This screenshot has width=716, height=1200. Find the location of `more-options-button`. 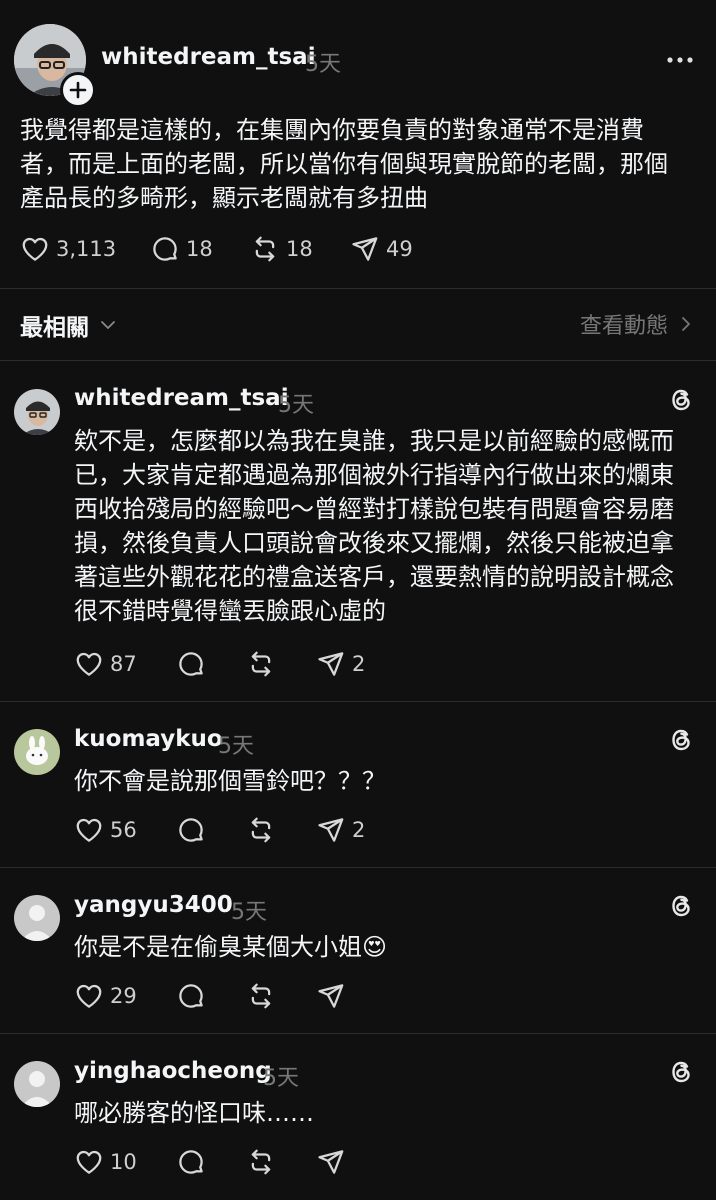

more-options-button is located at coordinates (680, 60).